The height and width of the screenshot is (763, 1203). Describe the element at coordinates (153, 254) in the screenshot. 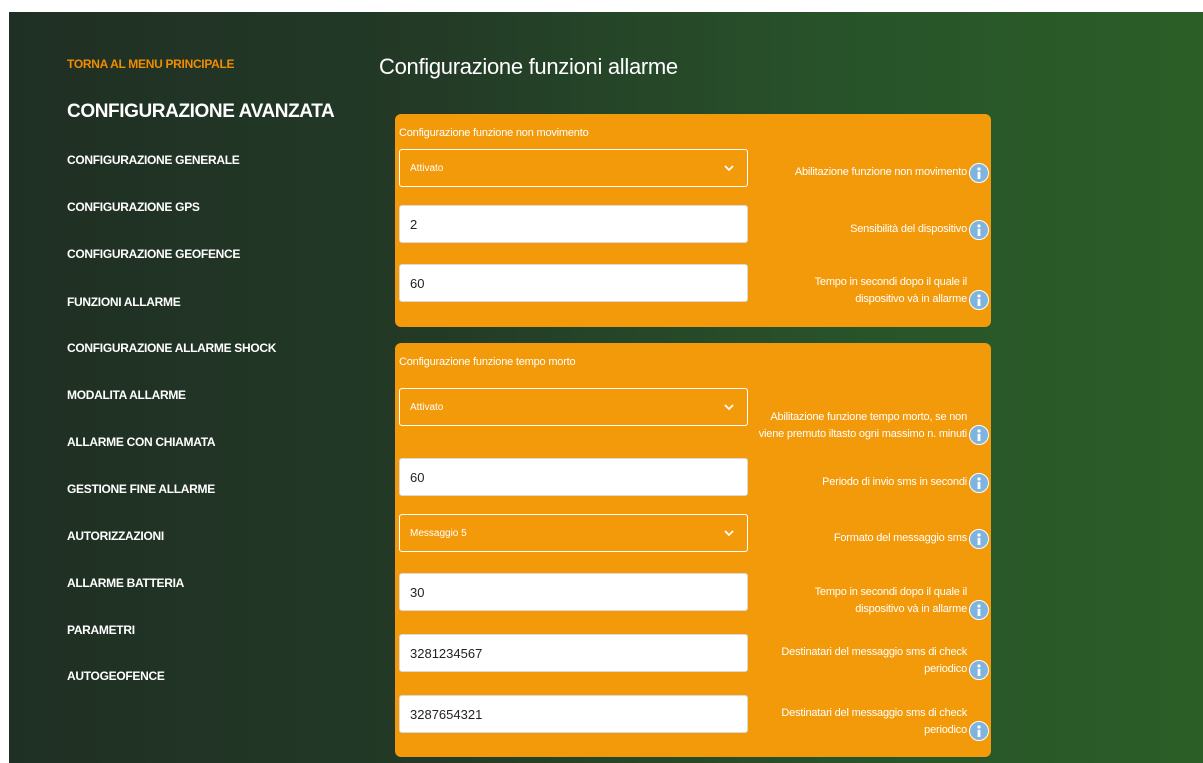

I see `sidebar-item-configurazione-geofence: CONFIGURAZIONE GEOFENCE` at that location.